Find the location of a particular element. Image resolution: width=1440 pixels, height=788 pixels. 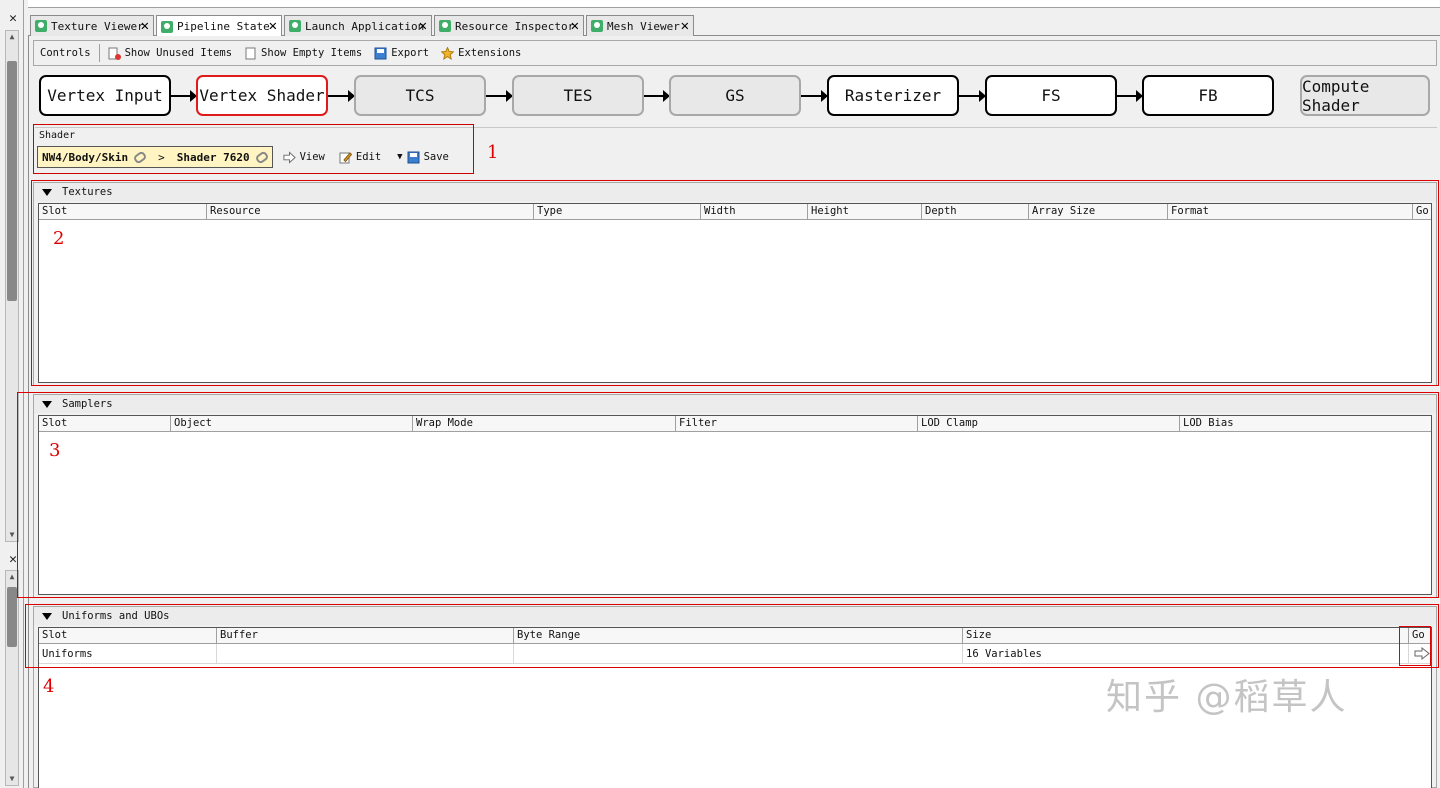

page-icon is located at coordinates (250, 53).